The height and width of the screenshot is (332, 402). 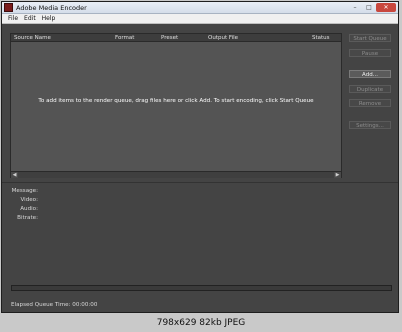 What do you see at coordinates (32, 38) in the screenshot?
I see `column-source-name: Source Name` at bounding box center [32, 38].